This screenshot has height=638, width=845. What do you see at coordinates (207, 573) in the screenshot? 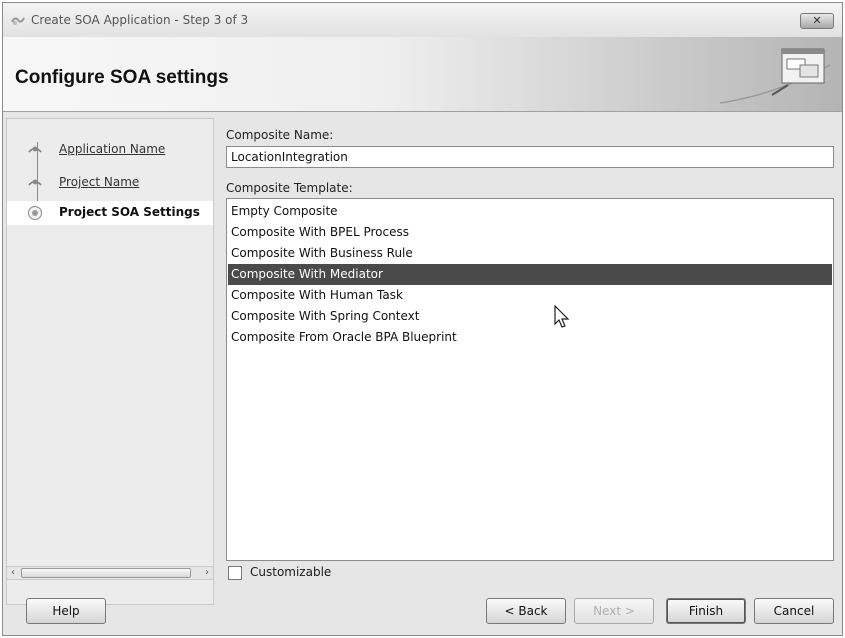
I see `scroll-right-icon: ›` at bounding box center [207, 573].